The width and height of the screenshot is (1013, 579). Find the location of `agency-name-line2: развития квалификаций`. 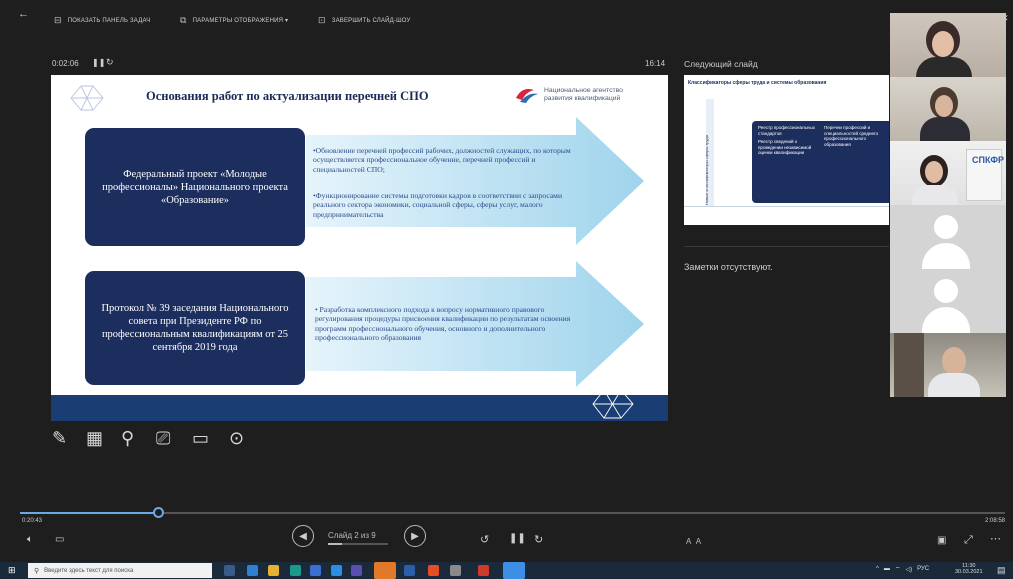

agency-name-line2: развития квалификаций is located at coordinates (582, 98).